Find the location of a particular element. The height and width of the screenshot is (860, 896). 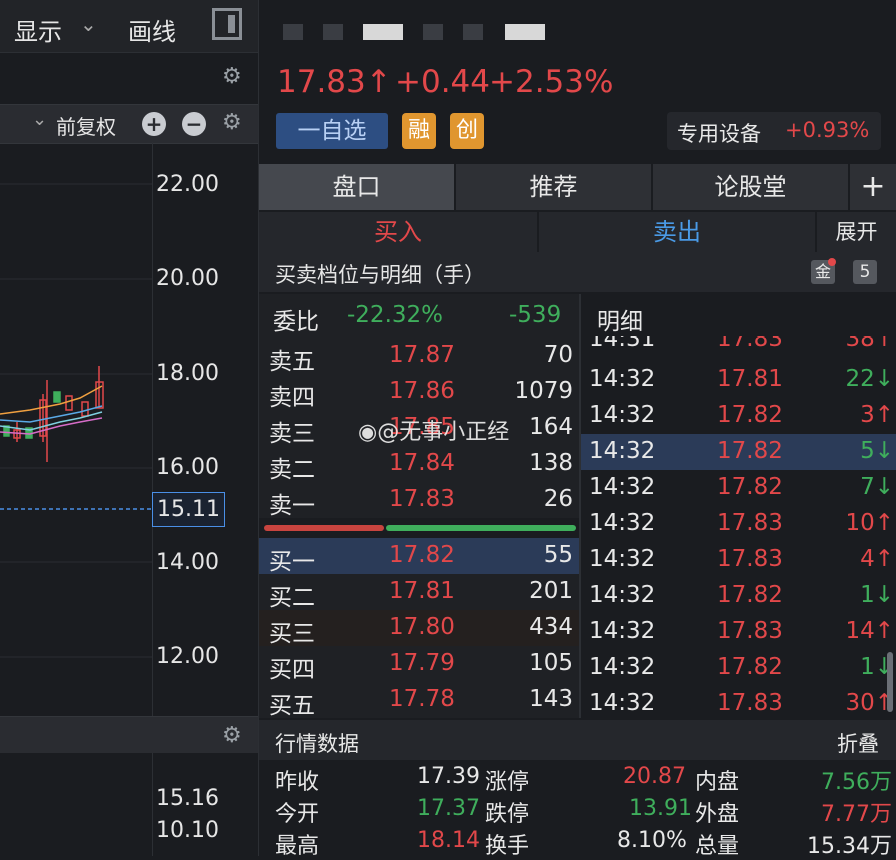

market-data-header: 行情数据 折叠 is located at coordinates (577, 740).